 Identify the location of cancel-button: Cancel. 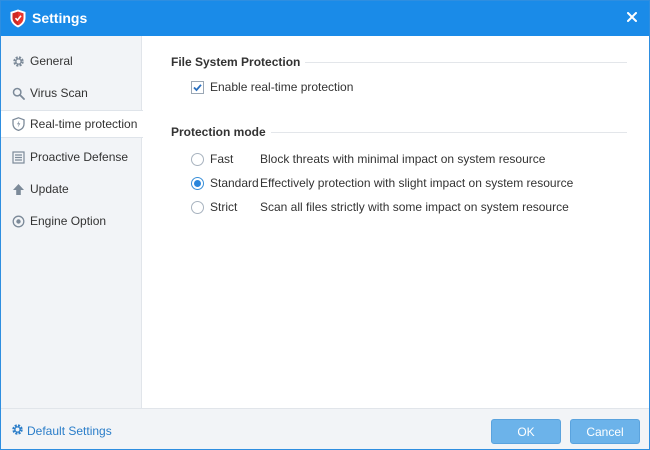
(605, 431).